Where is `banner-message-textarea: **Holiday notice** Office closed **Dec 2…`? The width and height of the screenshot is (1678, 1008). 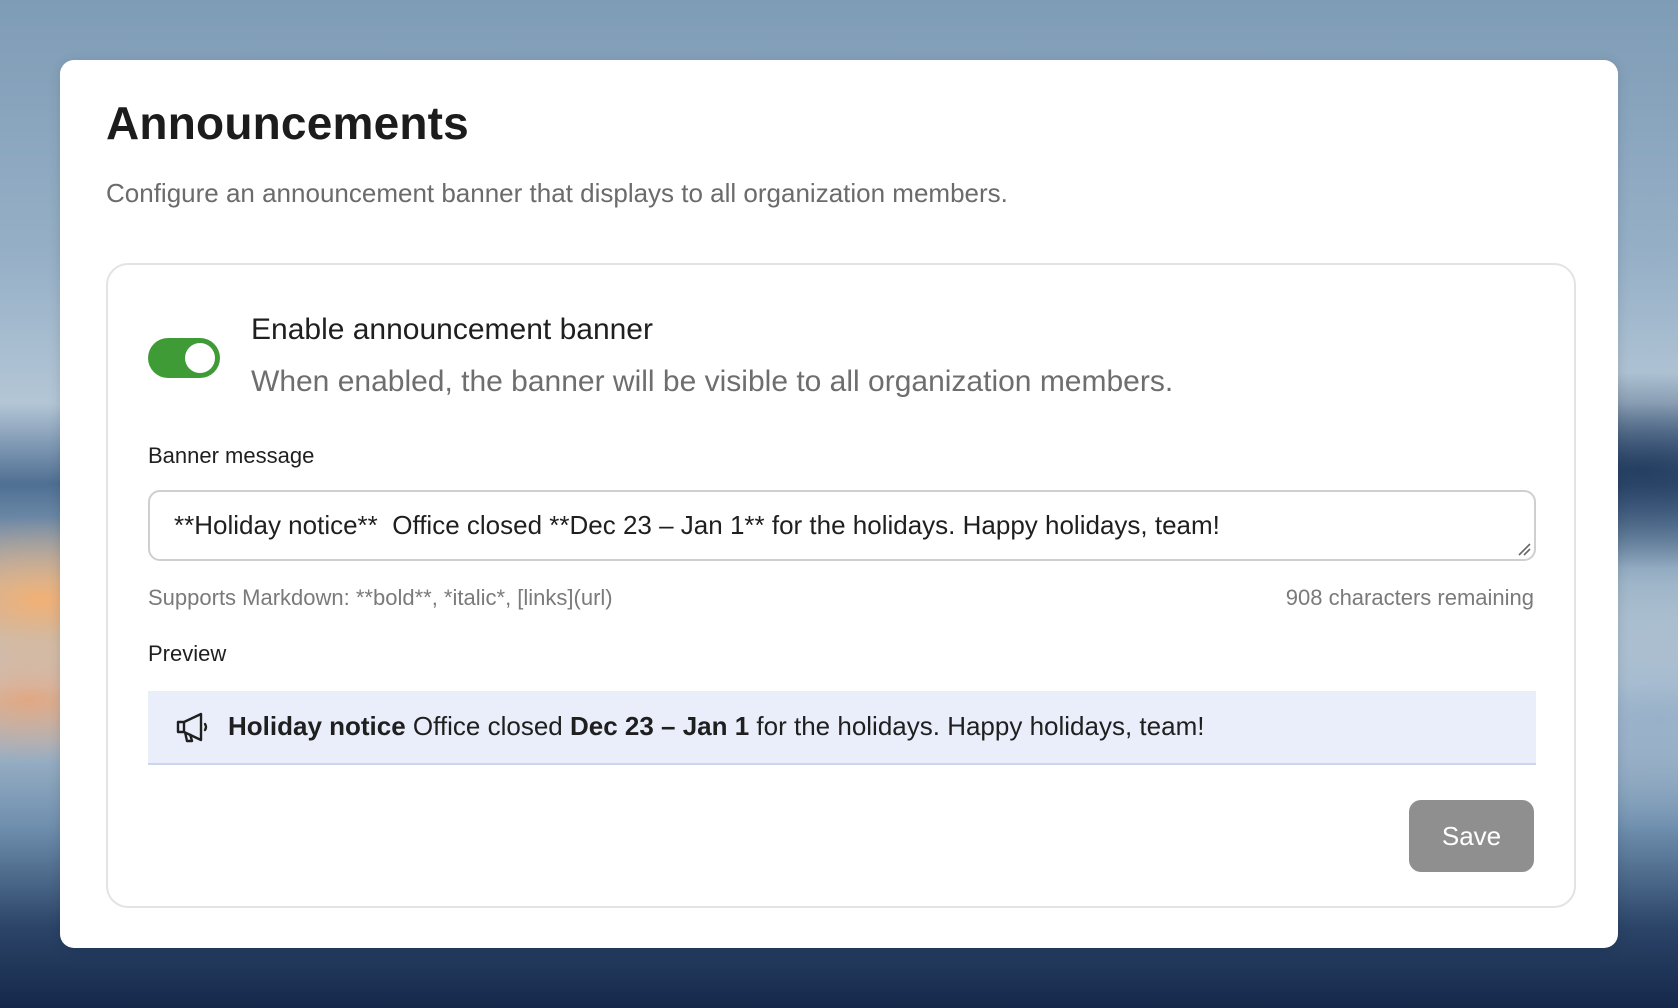
banner-message-textarea: **Holiday notice** Office closed **Dec 2… is located at coordinates (842, 525).